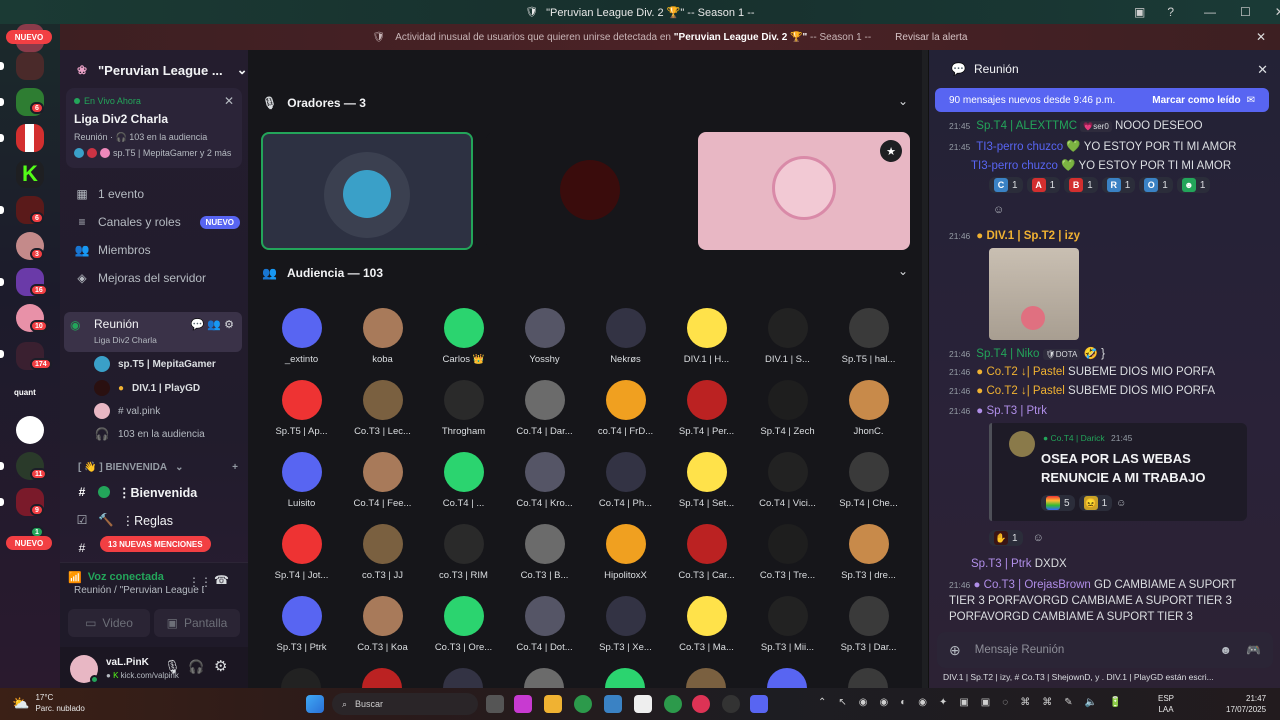 The width and height of the screenshot is (1280, 720). Describe the element at coordinates (1016, 538) in the screenshot. I see `reaction-row: ✋ 1 ☺` at that location.